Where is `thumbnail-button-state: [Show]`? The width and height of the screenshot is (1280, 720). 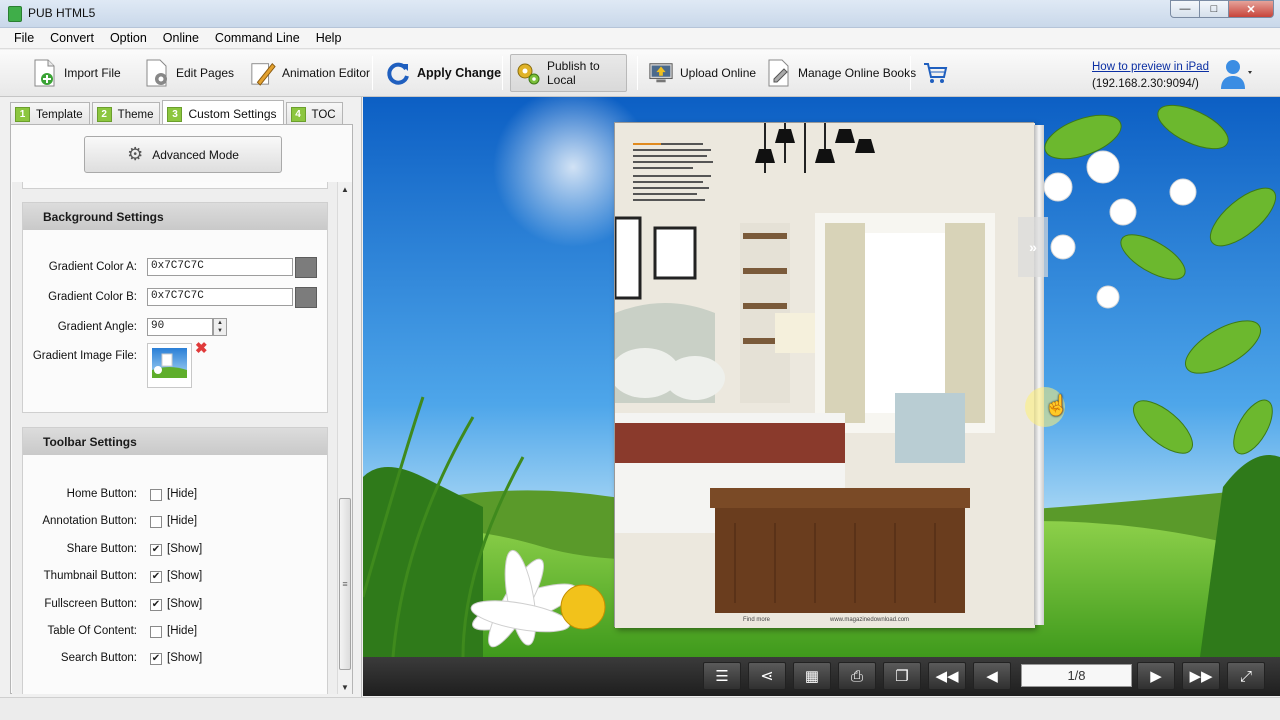
thumbnail-button-state: [Show] is located at coordinates (185, 576).